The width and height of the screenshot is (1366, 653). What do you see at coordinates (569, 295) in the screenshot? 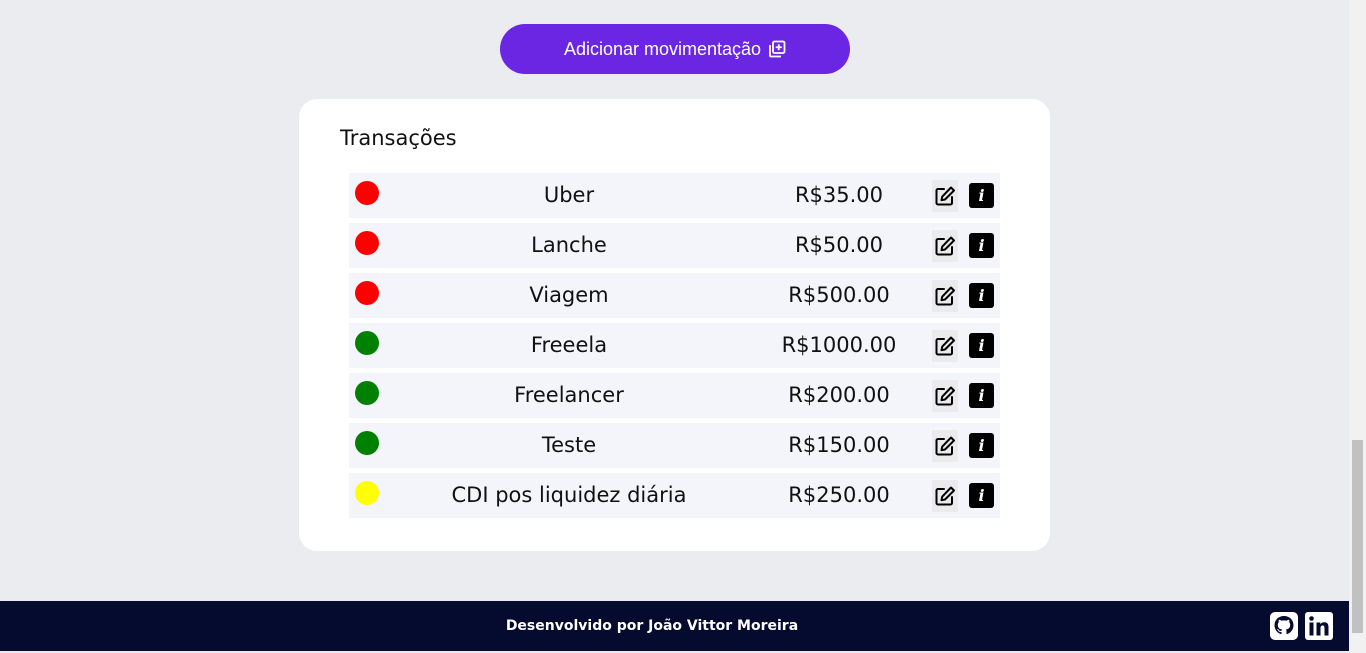
I see `transaction-description: Viagem` at bounding box center [569, 295].